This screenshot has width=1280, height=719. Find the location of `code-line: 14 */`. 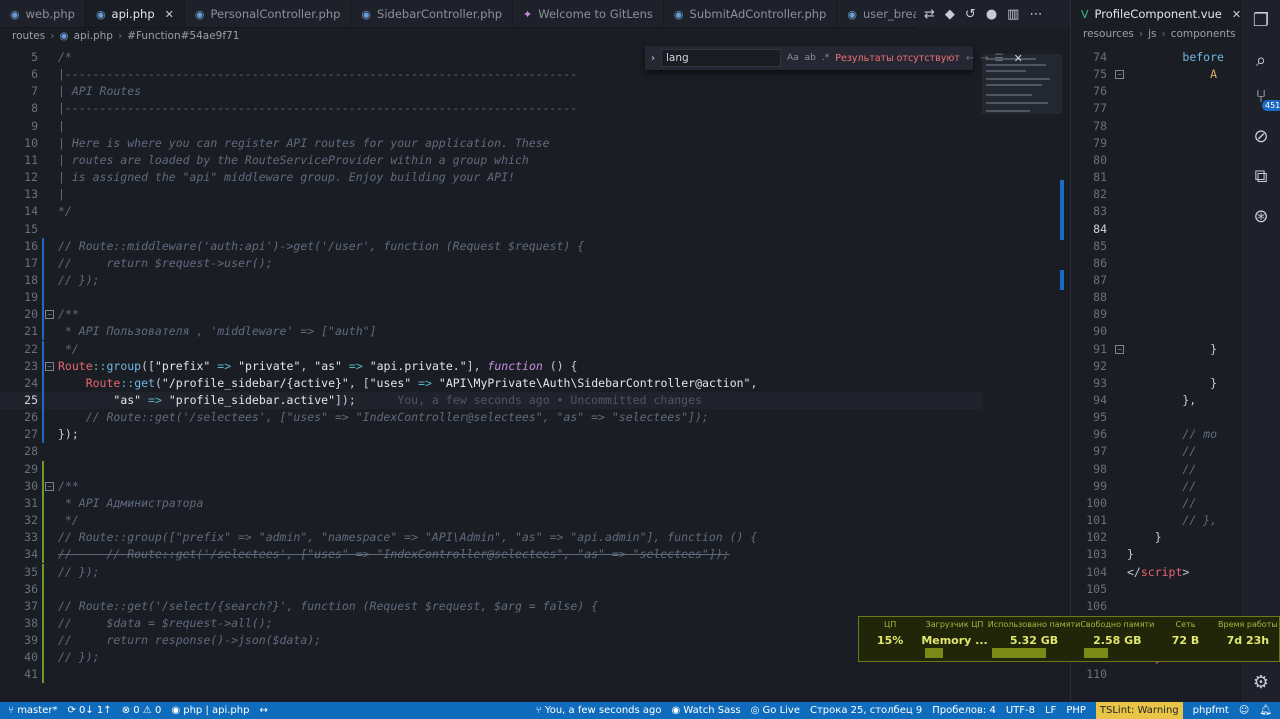

code-line: 14 */ is located at coordinates (491, 211).